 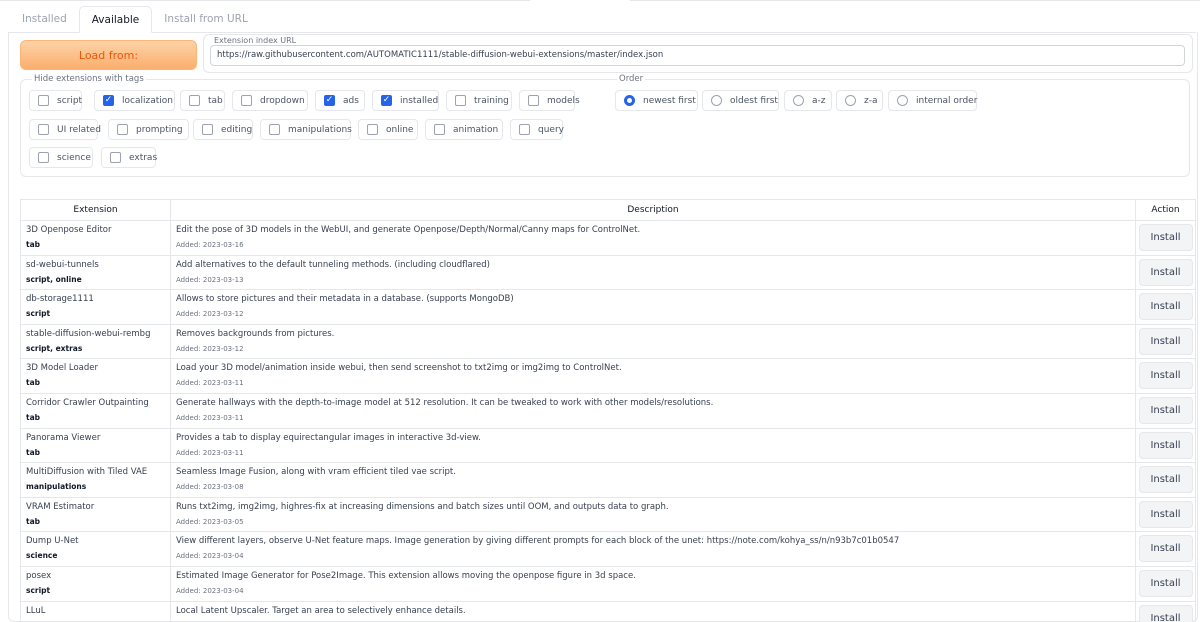 I want to click on tag-checkbox-training: training, so click(x=479, y=100).